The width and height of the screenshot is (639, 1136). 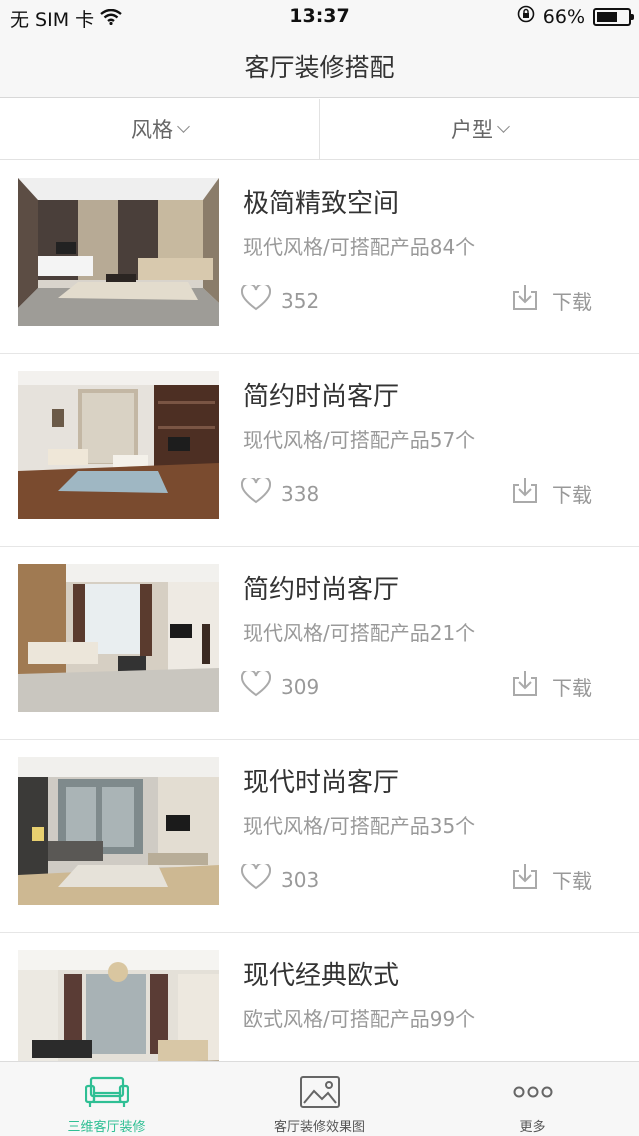 What do you see at coordinates (300, 300) in the screenshot?
I see `like-count: 352` at bounding box center [300, 300].